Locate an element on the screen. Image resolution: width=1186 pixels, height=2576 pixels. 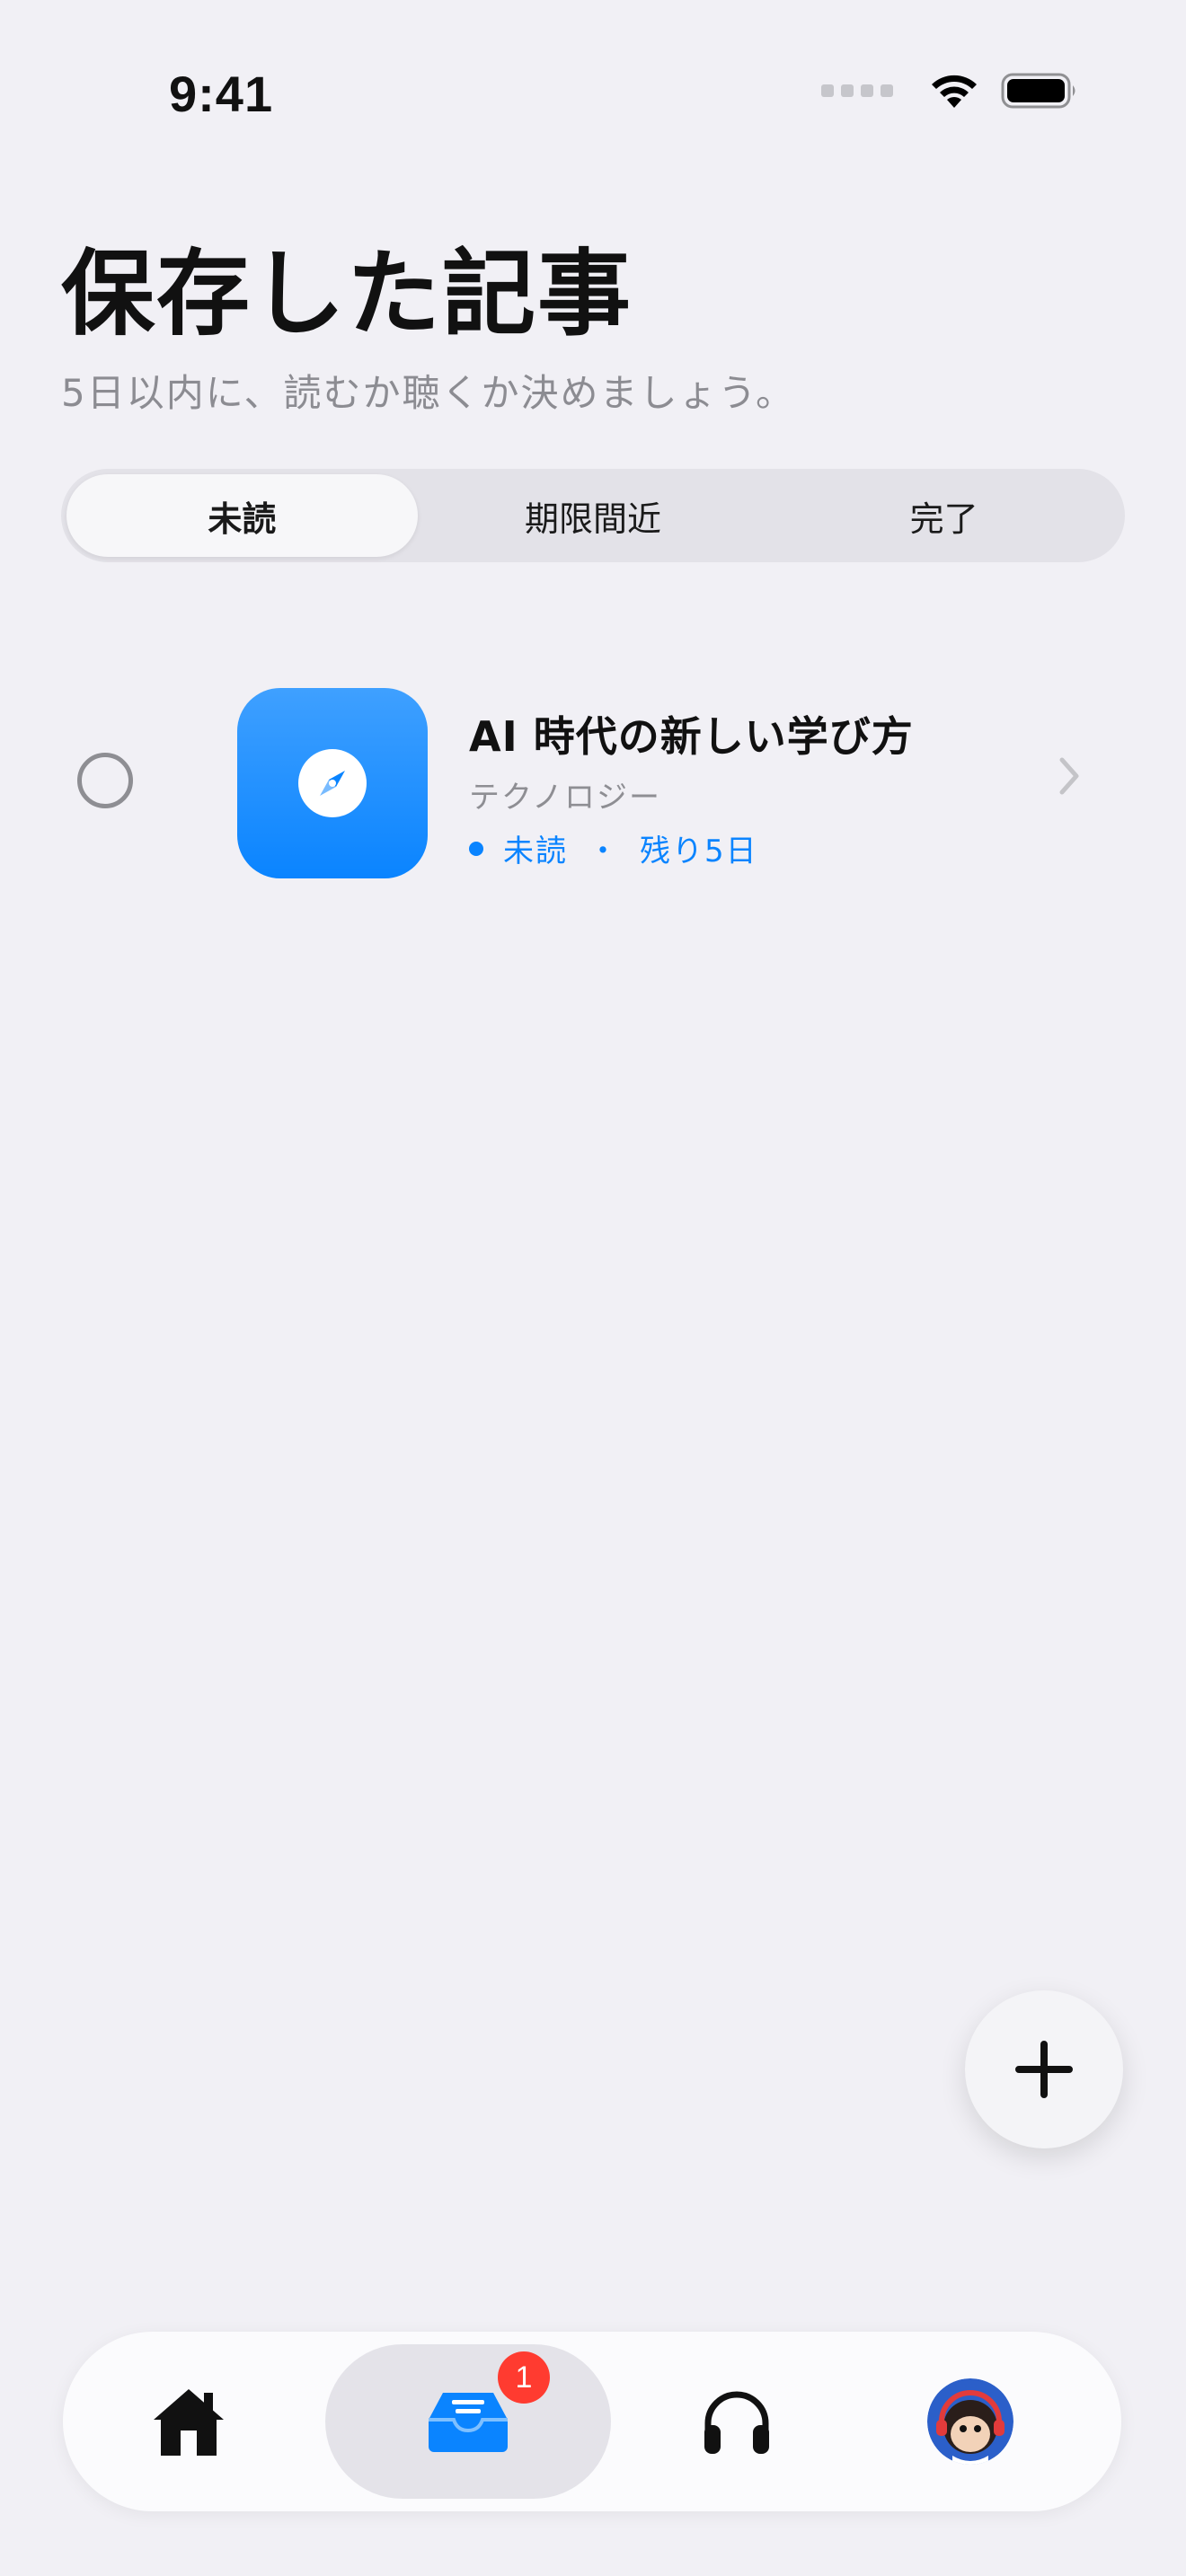
battery-icon is located at coordinates (1038, 91).